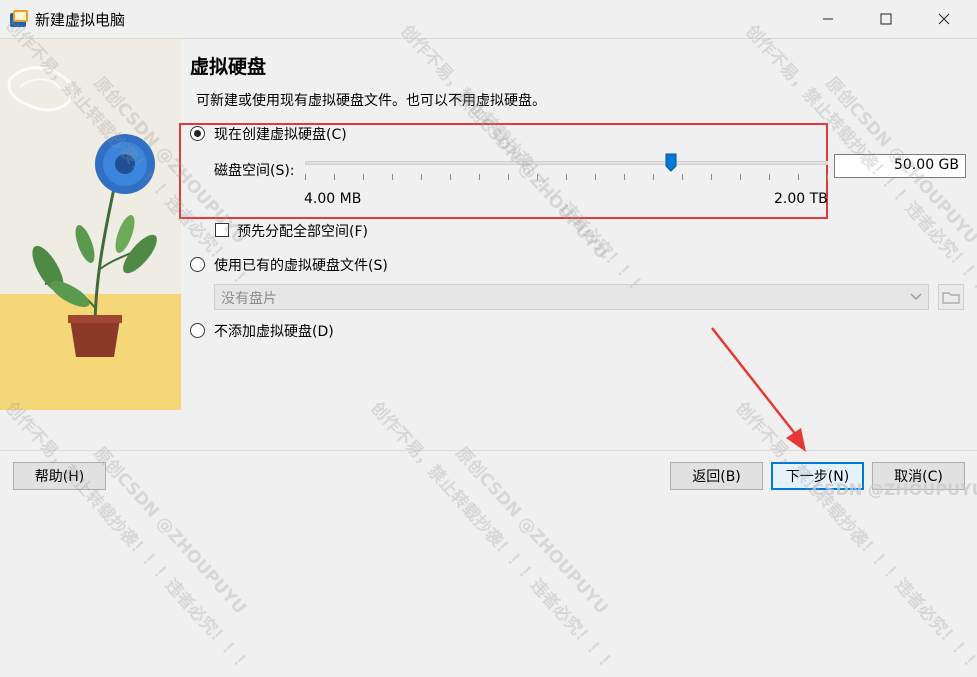 Image resolution: width=977 pixels, height=677 pixels. I want to click on choose-disk-file-button, so click(951, 297).